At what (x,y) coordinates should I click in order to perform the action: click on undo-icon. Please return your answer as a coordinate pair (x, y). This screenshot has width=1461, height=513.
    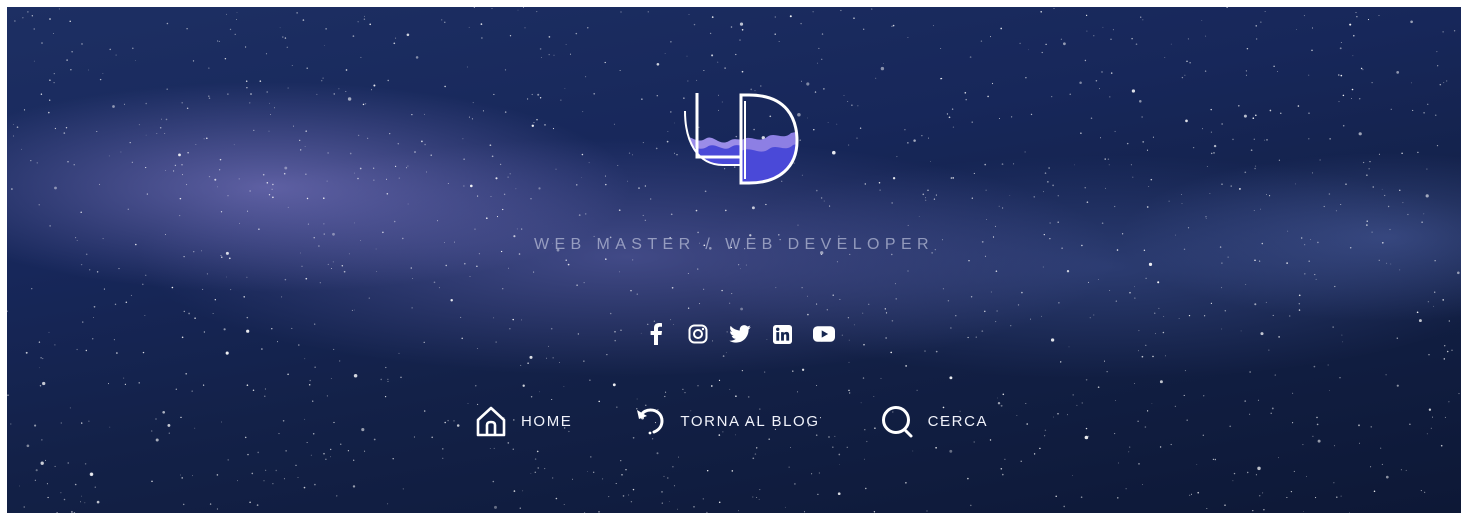
    Looking at the image, I should click on (650, 421).